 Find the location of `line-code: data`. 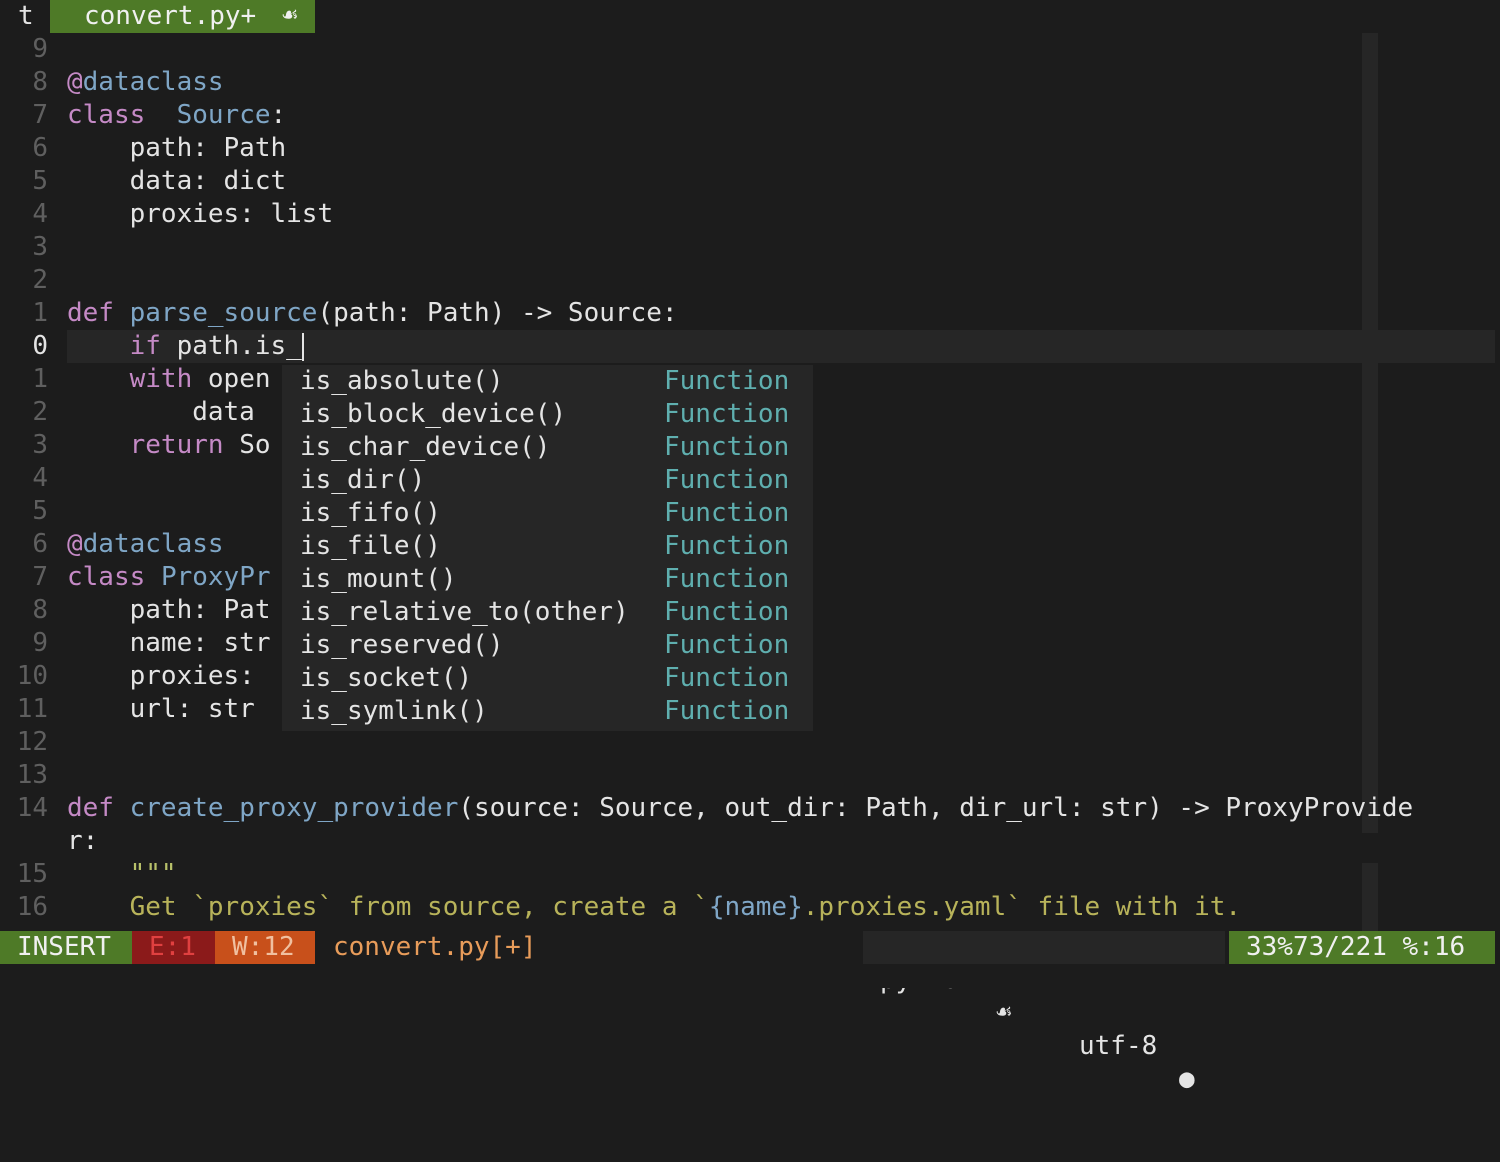

line-code: data is located at coordinates (161, 412).